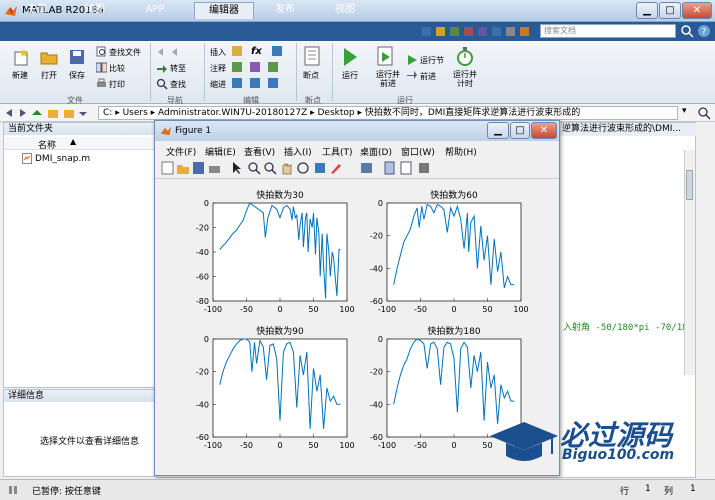 The height and width of the screenshot is (500, 715). I want to click on tab-apps: APP, so click(155, 10).